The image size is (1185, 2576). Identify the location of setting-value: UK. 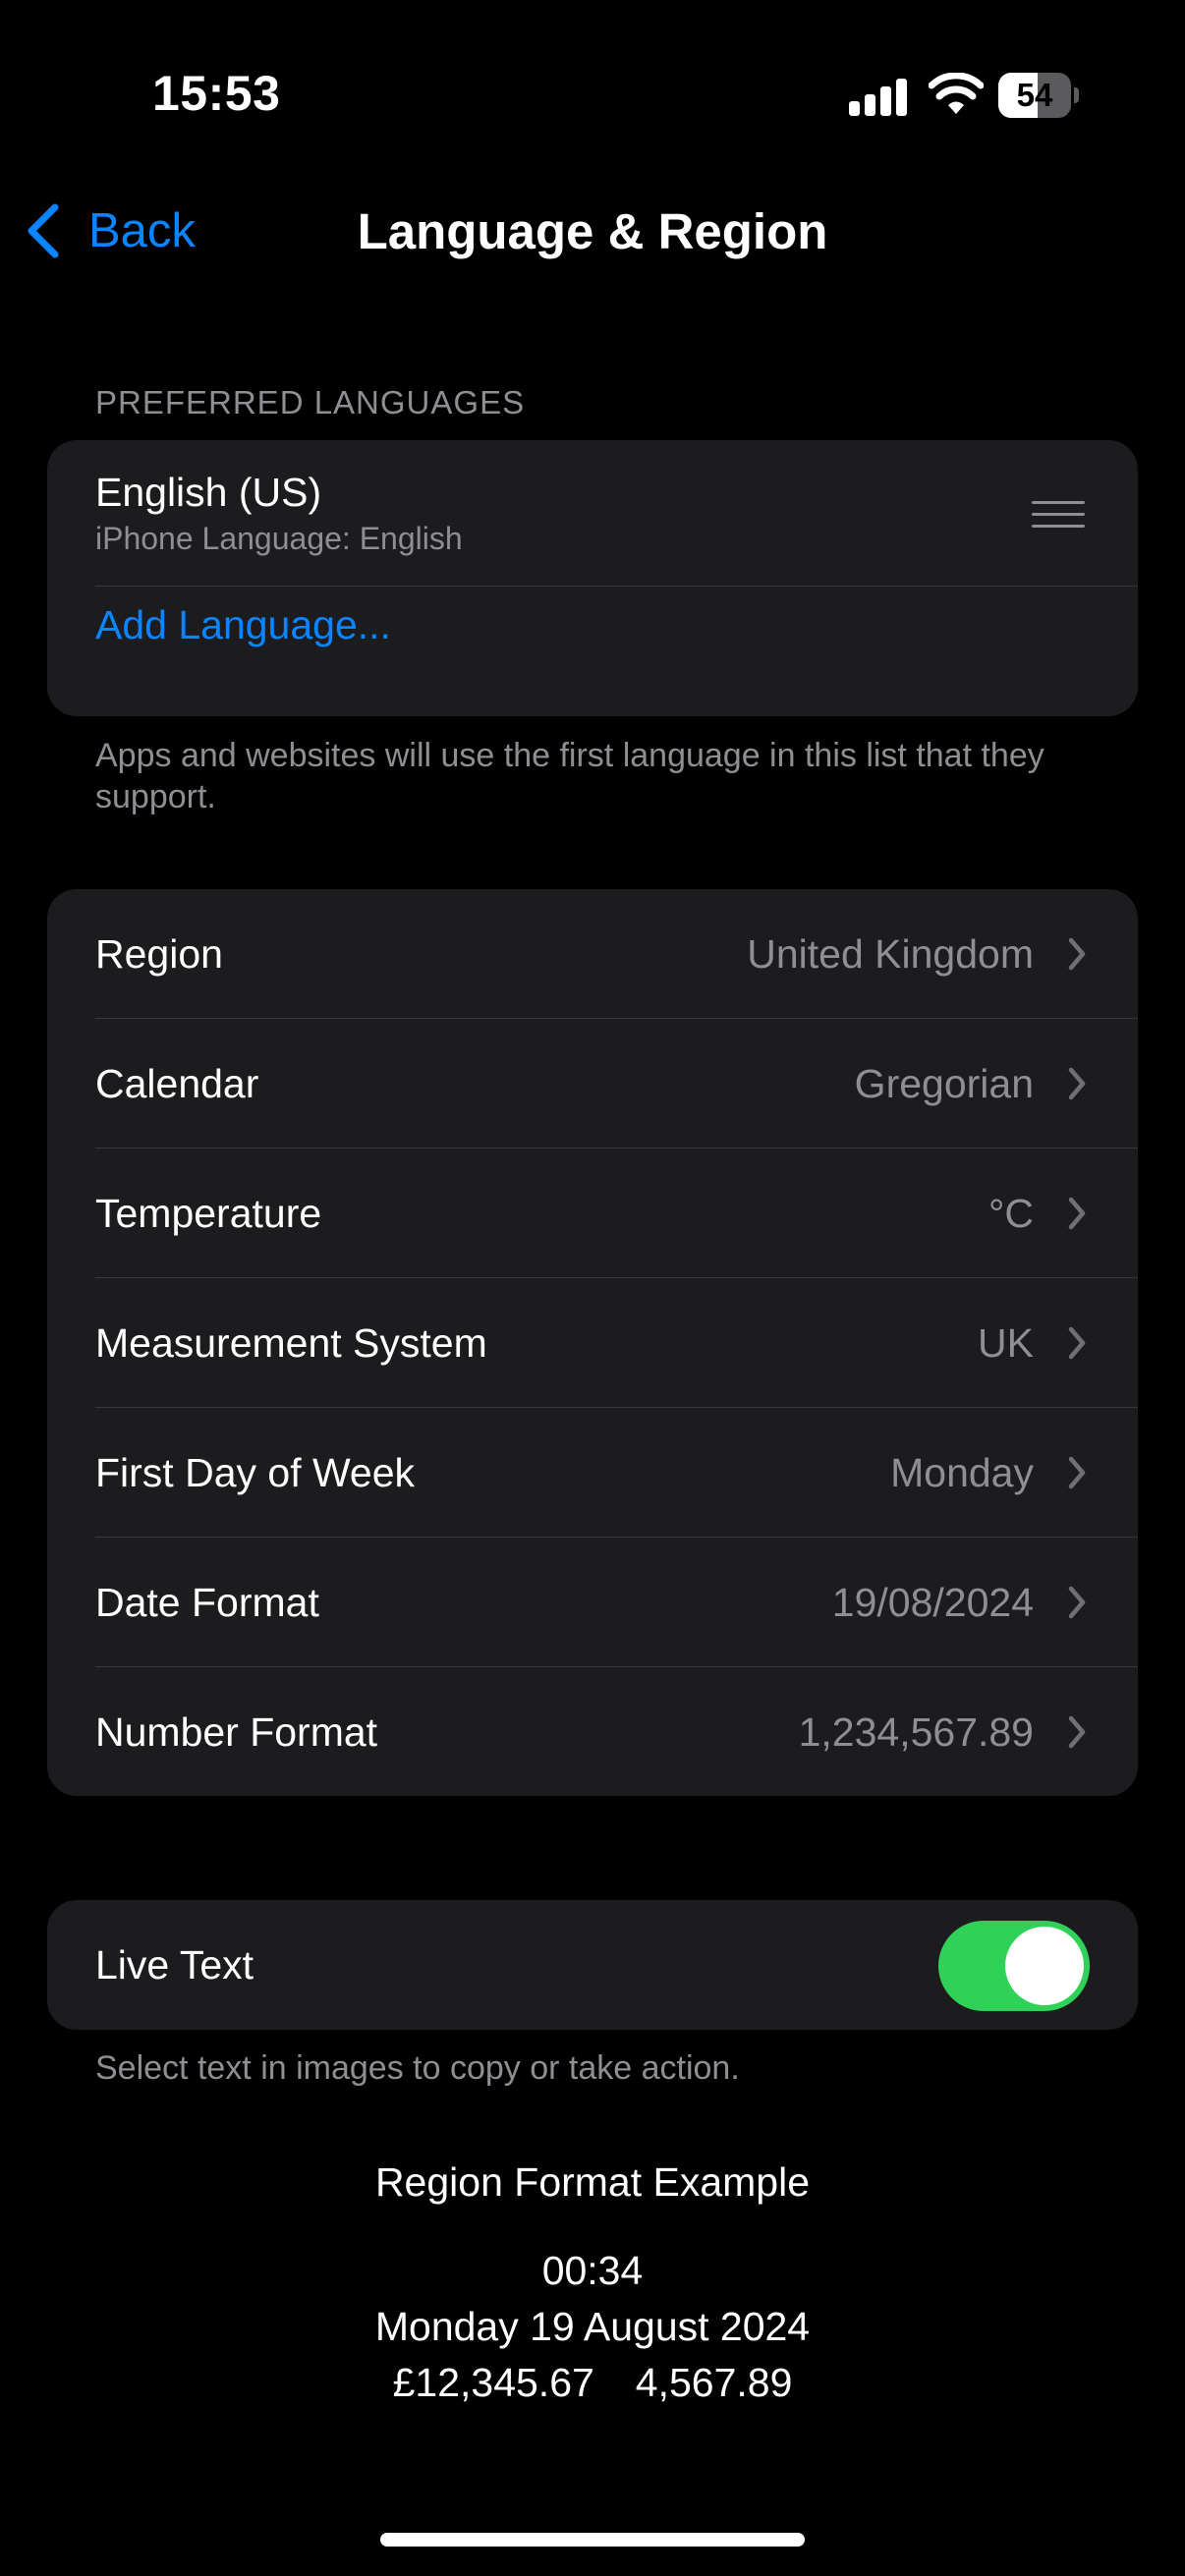
(1006, 1343).